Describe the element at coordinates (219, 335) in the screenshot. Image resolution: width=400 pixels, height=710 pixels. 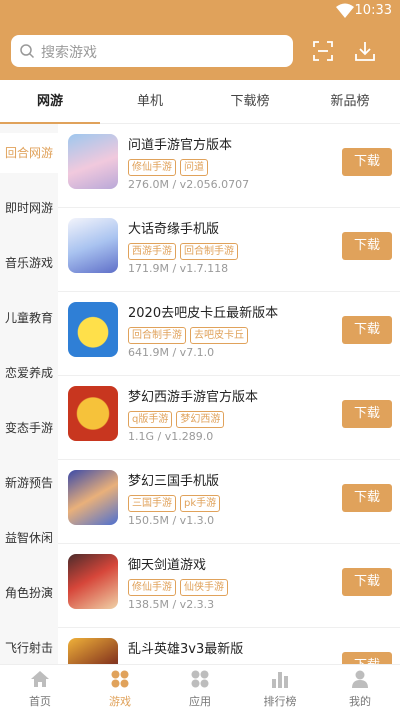
I see `game-tag: 去吧皮卡丘` at that location.